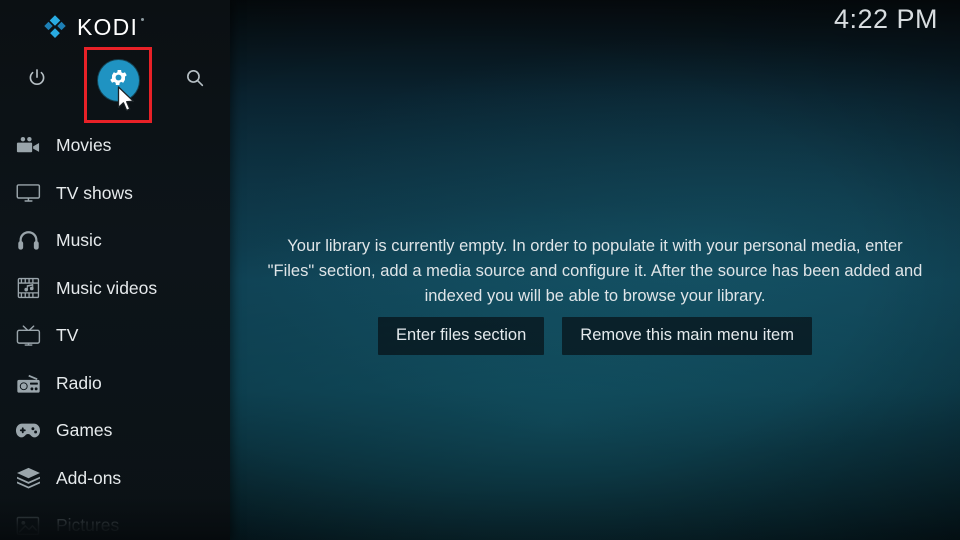 Image resolution: width=960 pixels, height=540 pixels. Describe the element at coordinates (28, 478) in the screenshot. I see `addon-box-icon` at that location.